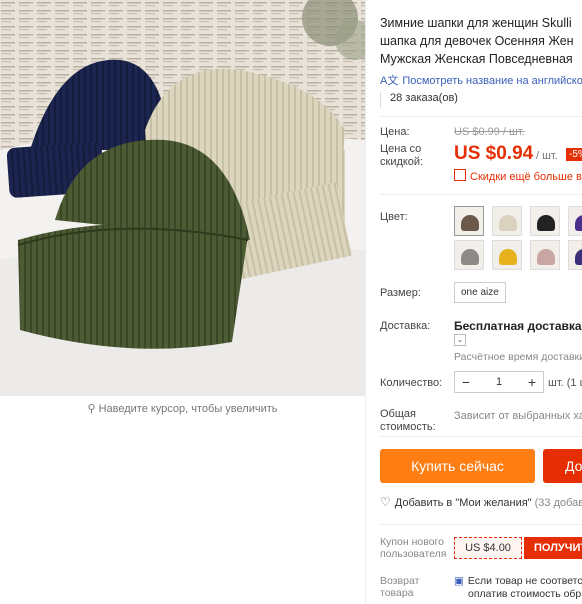 This screenshot has height=604, width=582. Describe the element at coordinates (463, 503) in the screenshot. I see `wishlist-text: Добавить в "Мои желания"` at that location.